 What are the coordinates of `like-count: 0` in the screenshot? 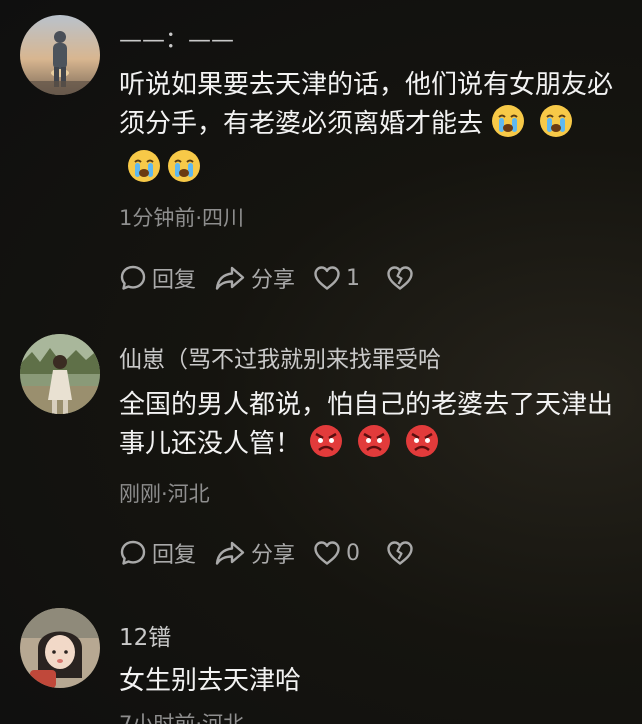 It's located at (353, 553).